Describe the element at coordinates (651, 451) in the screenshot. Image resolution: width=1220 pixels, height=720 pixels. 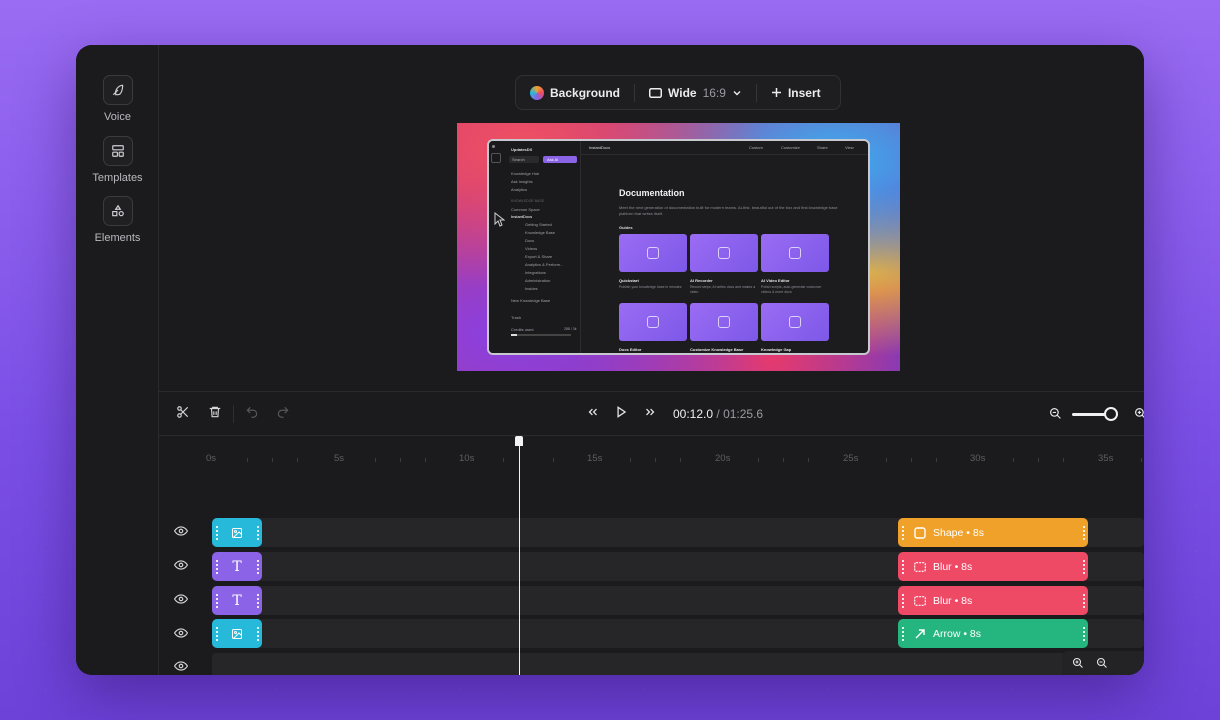
I see `time-ruler: 0s 5s 10s 15s 20s 25s 30s 35s` at that location.